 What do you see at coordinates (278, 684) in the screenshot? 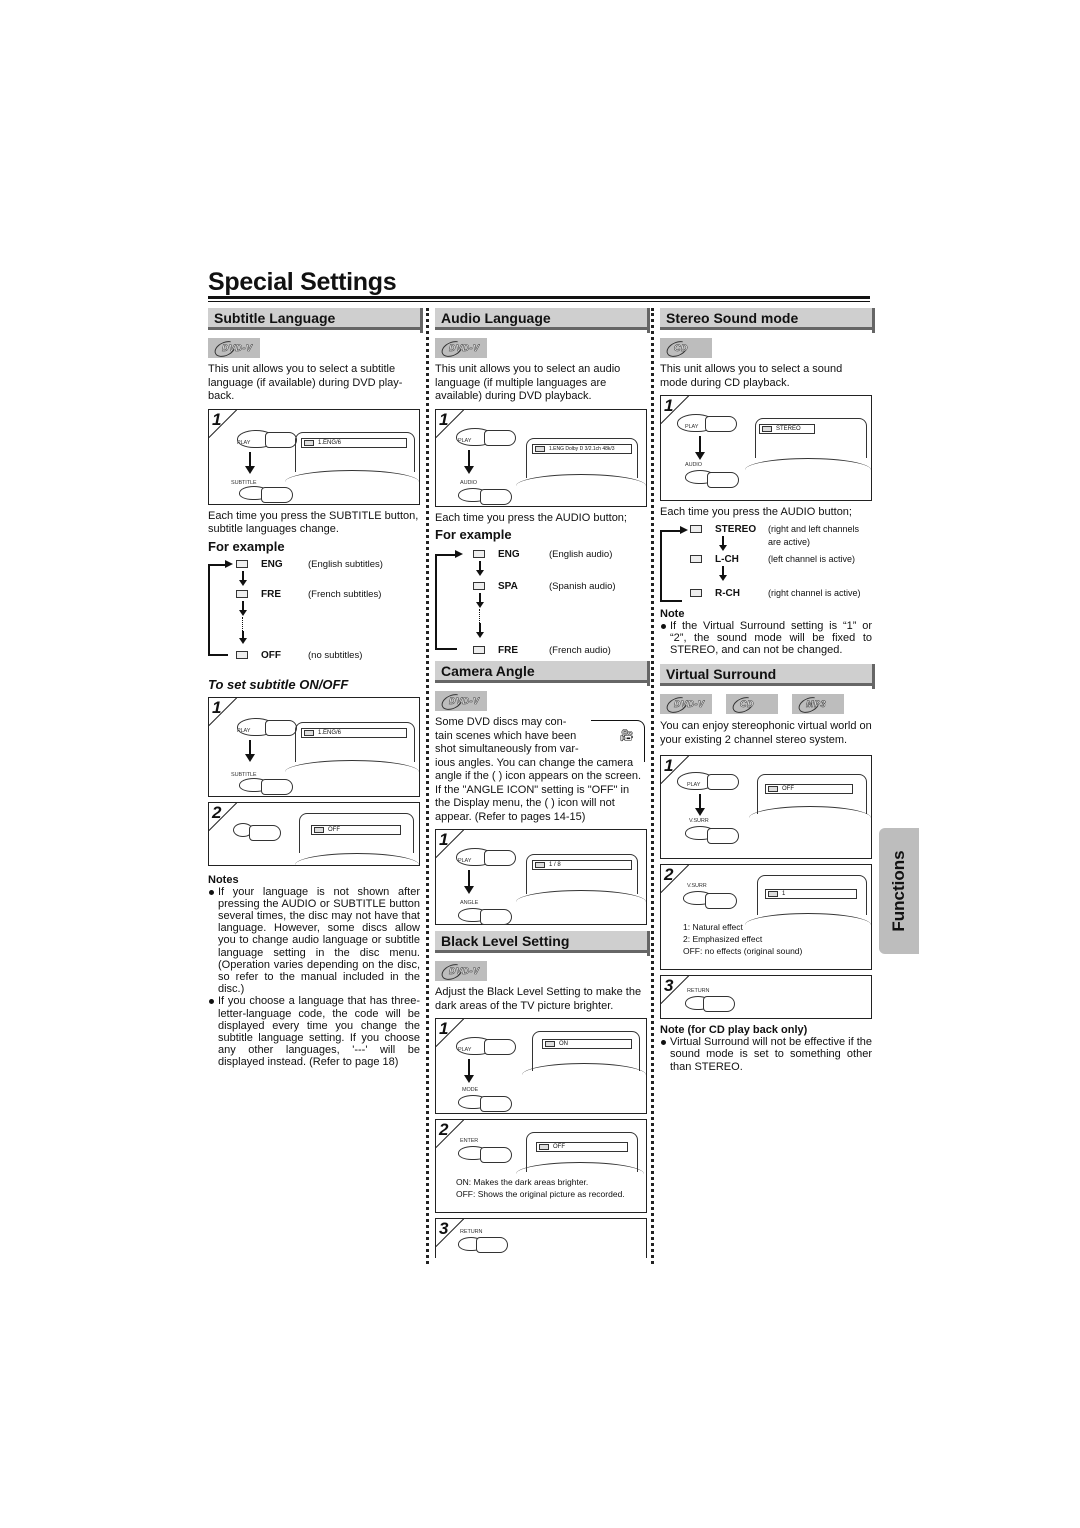
I see `subsection-title: To set subtitle ON/OFF` at bounding box center [278, 684].